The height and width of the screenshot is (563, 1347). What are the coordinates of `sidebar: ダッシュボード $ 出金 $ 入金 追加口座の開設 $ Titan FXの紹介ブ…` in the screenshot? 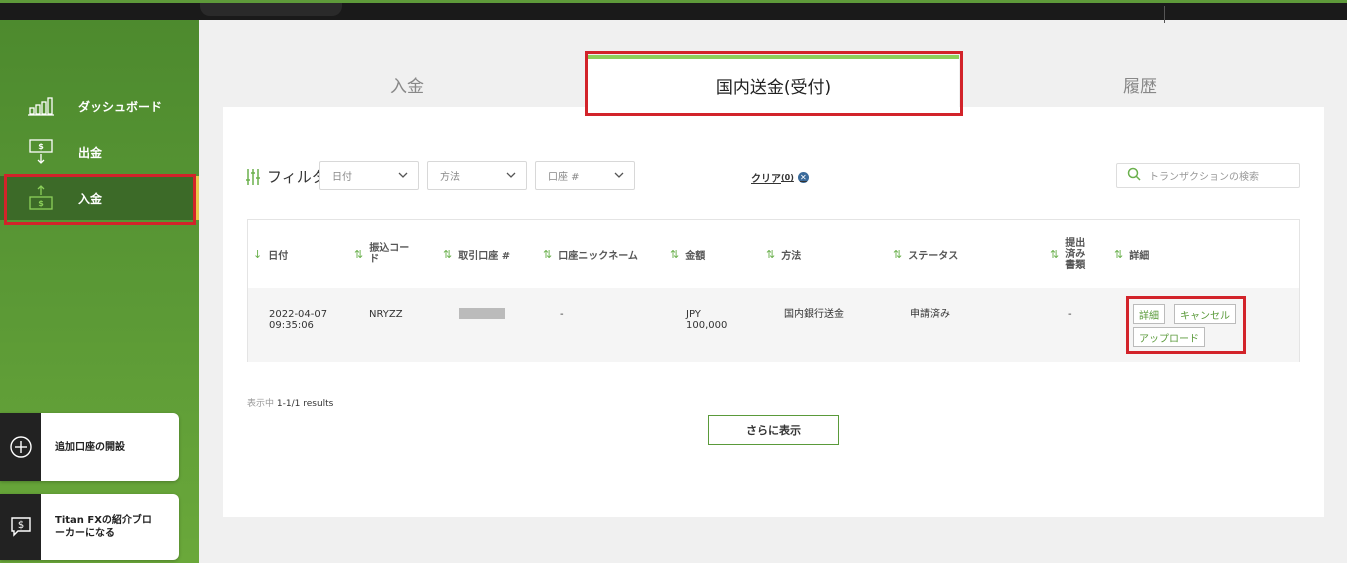 It's located at (99, 291).